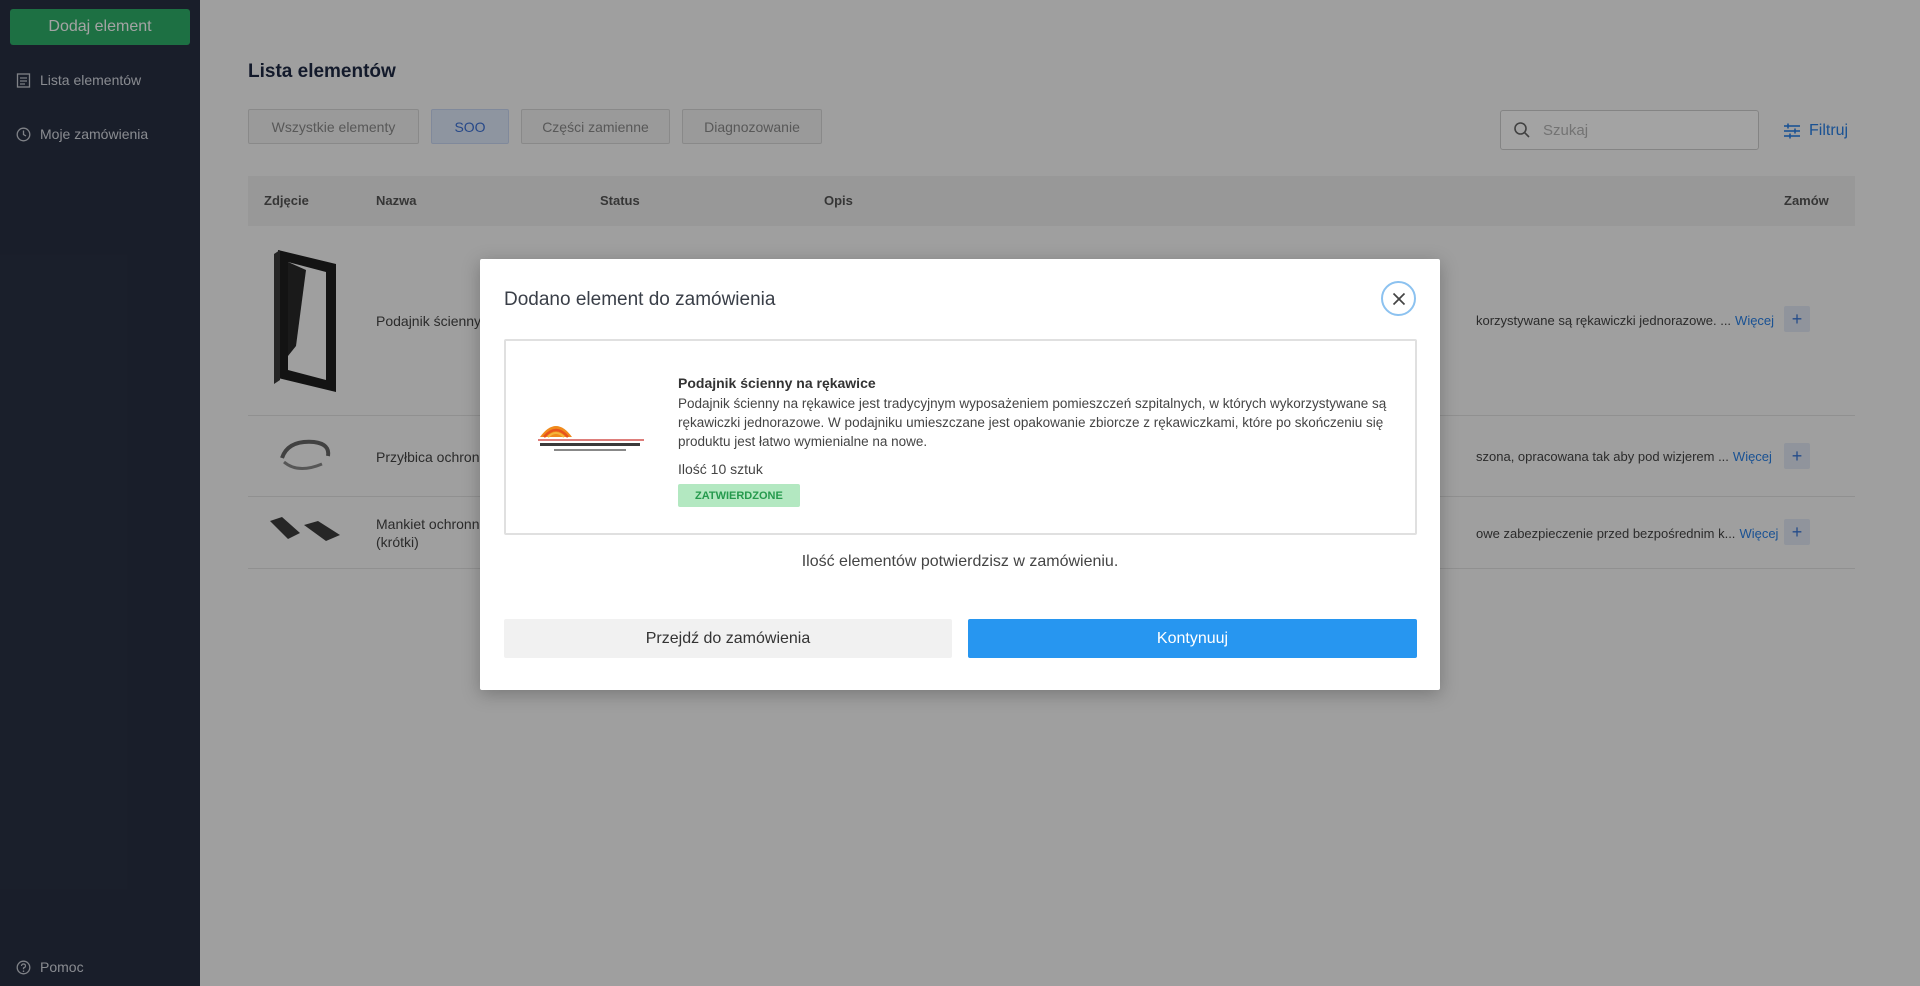 This screenshot has width=1920, height=986. What do you see at coordinates (728, 638) in the screenshot?
I see `go-to-order-button: Przejdź do zamówienia` at bounding box center [728, 638].